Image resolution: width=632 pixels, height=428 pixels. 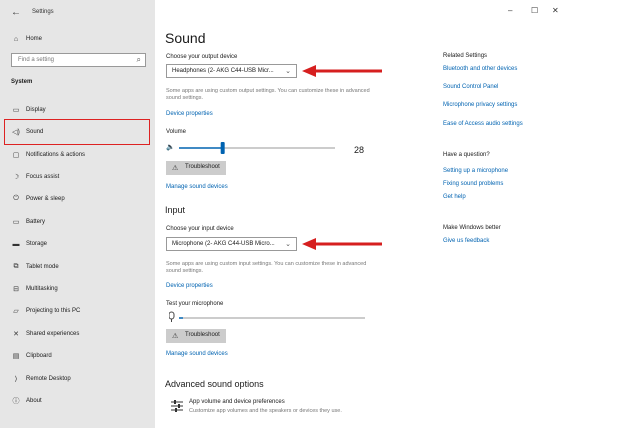 I want to click on sidebar-item-label: Notifications & actions, so click(x=56, y=155).